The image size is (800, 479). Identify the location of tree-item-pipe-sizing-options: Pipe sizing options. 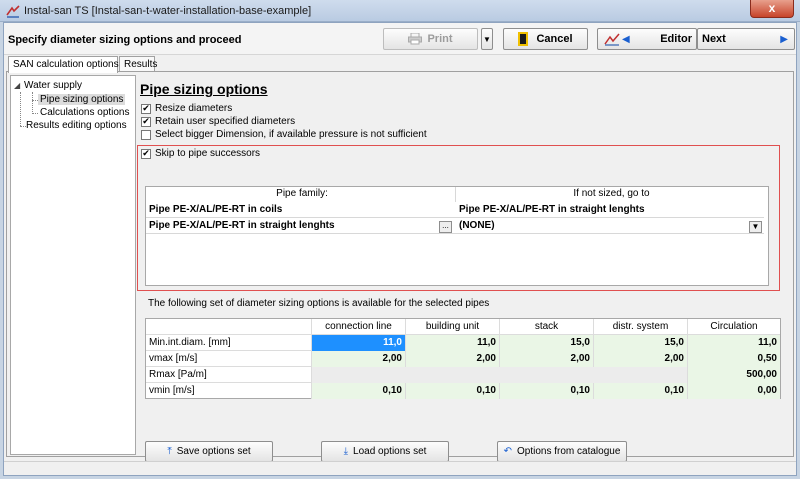
(82, 99).